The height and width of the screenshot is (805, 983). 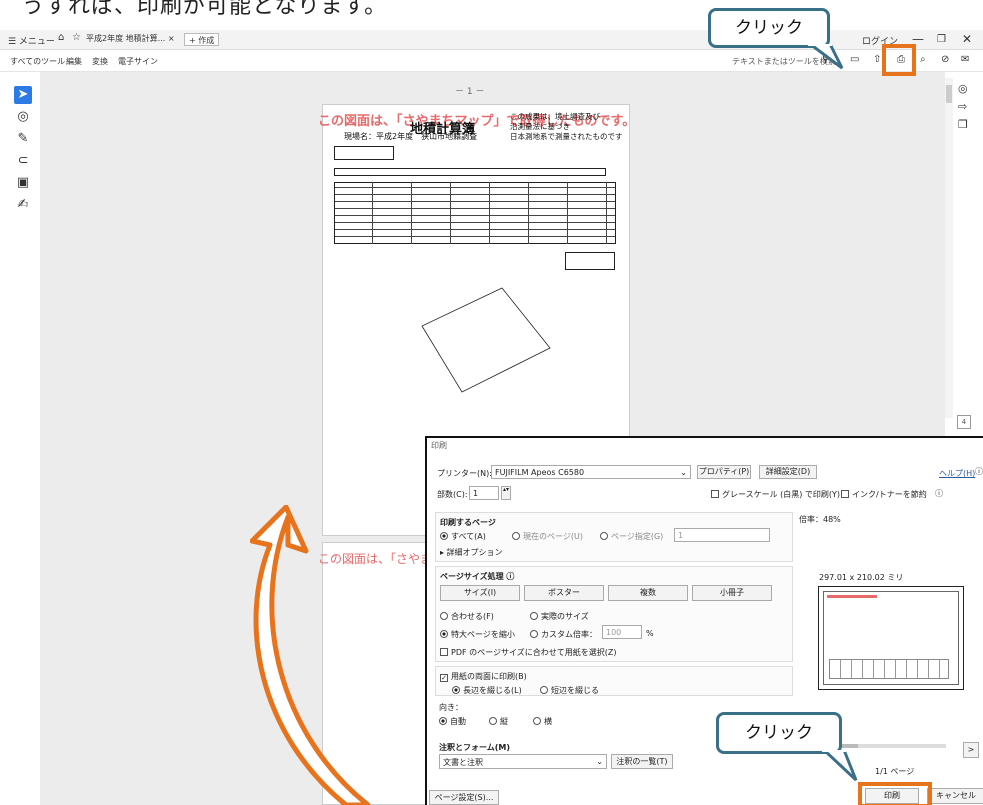 I want to click on size-button: サイズ(I), so click(x=480, y=593).